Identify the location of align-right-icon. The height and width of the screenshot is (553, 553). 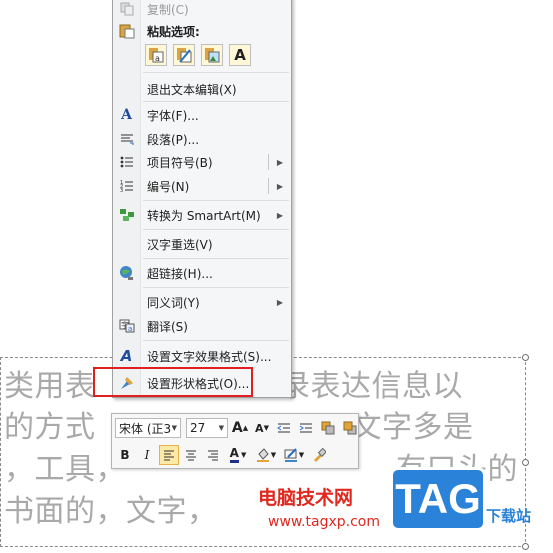
(213, 455).